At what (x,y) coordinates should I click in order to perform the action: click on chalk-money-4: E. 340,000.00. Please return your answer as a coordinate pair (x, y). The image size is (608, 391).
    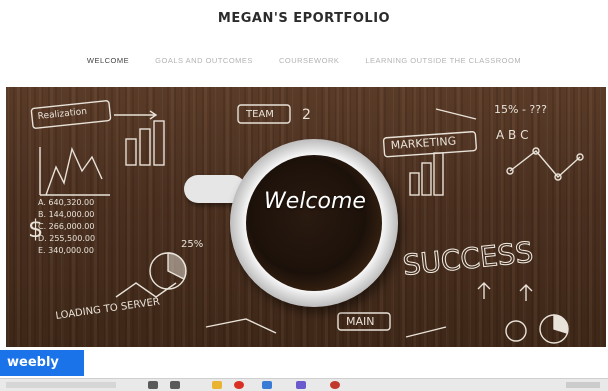
    Looking at the image, I should click on (66, 250).